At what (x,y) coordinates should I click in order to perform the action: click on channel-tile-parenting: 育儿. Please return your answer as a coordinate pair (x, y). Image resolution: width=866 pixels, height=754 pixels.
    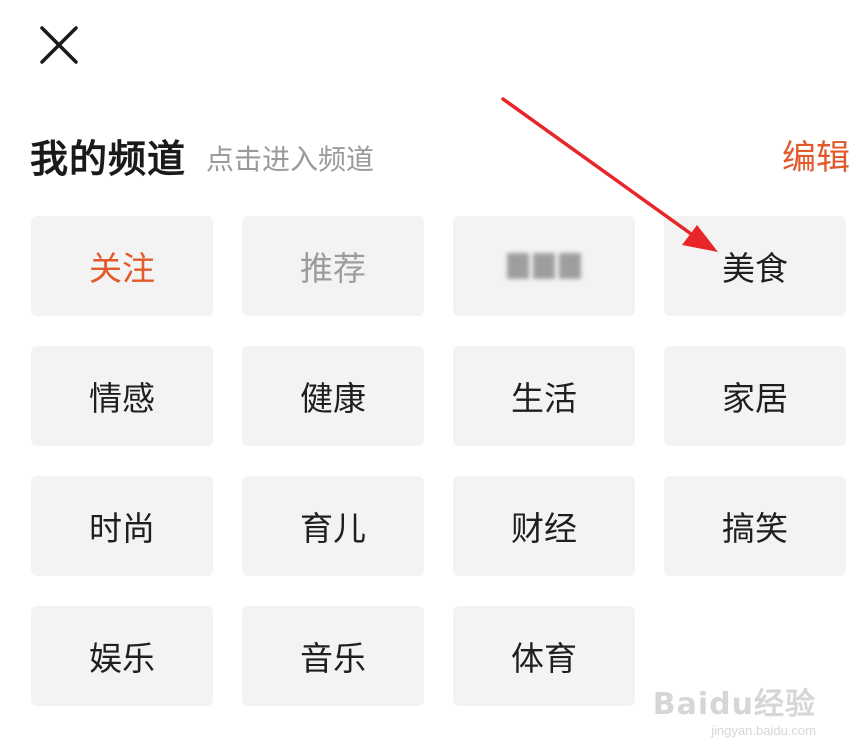
    Looking at the image, I should click on (333, 526).